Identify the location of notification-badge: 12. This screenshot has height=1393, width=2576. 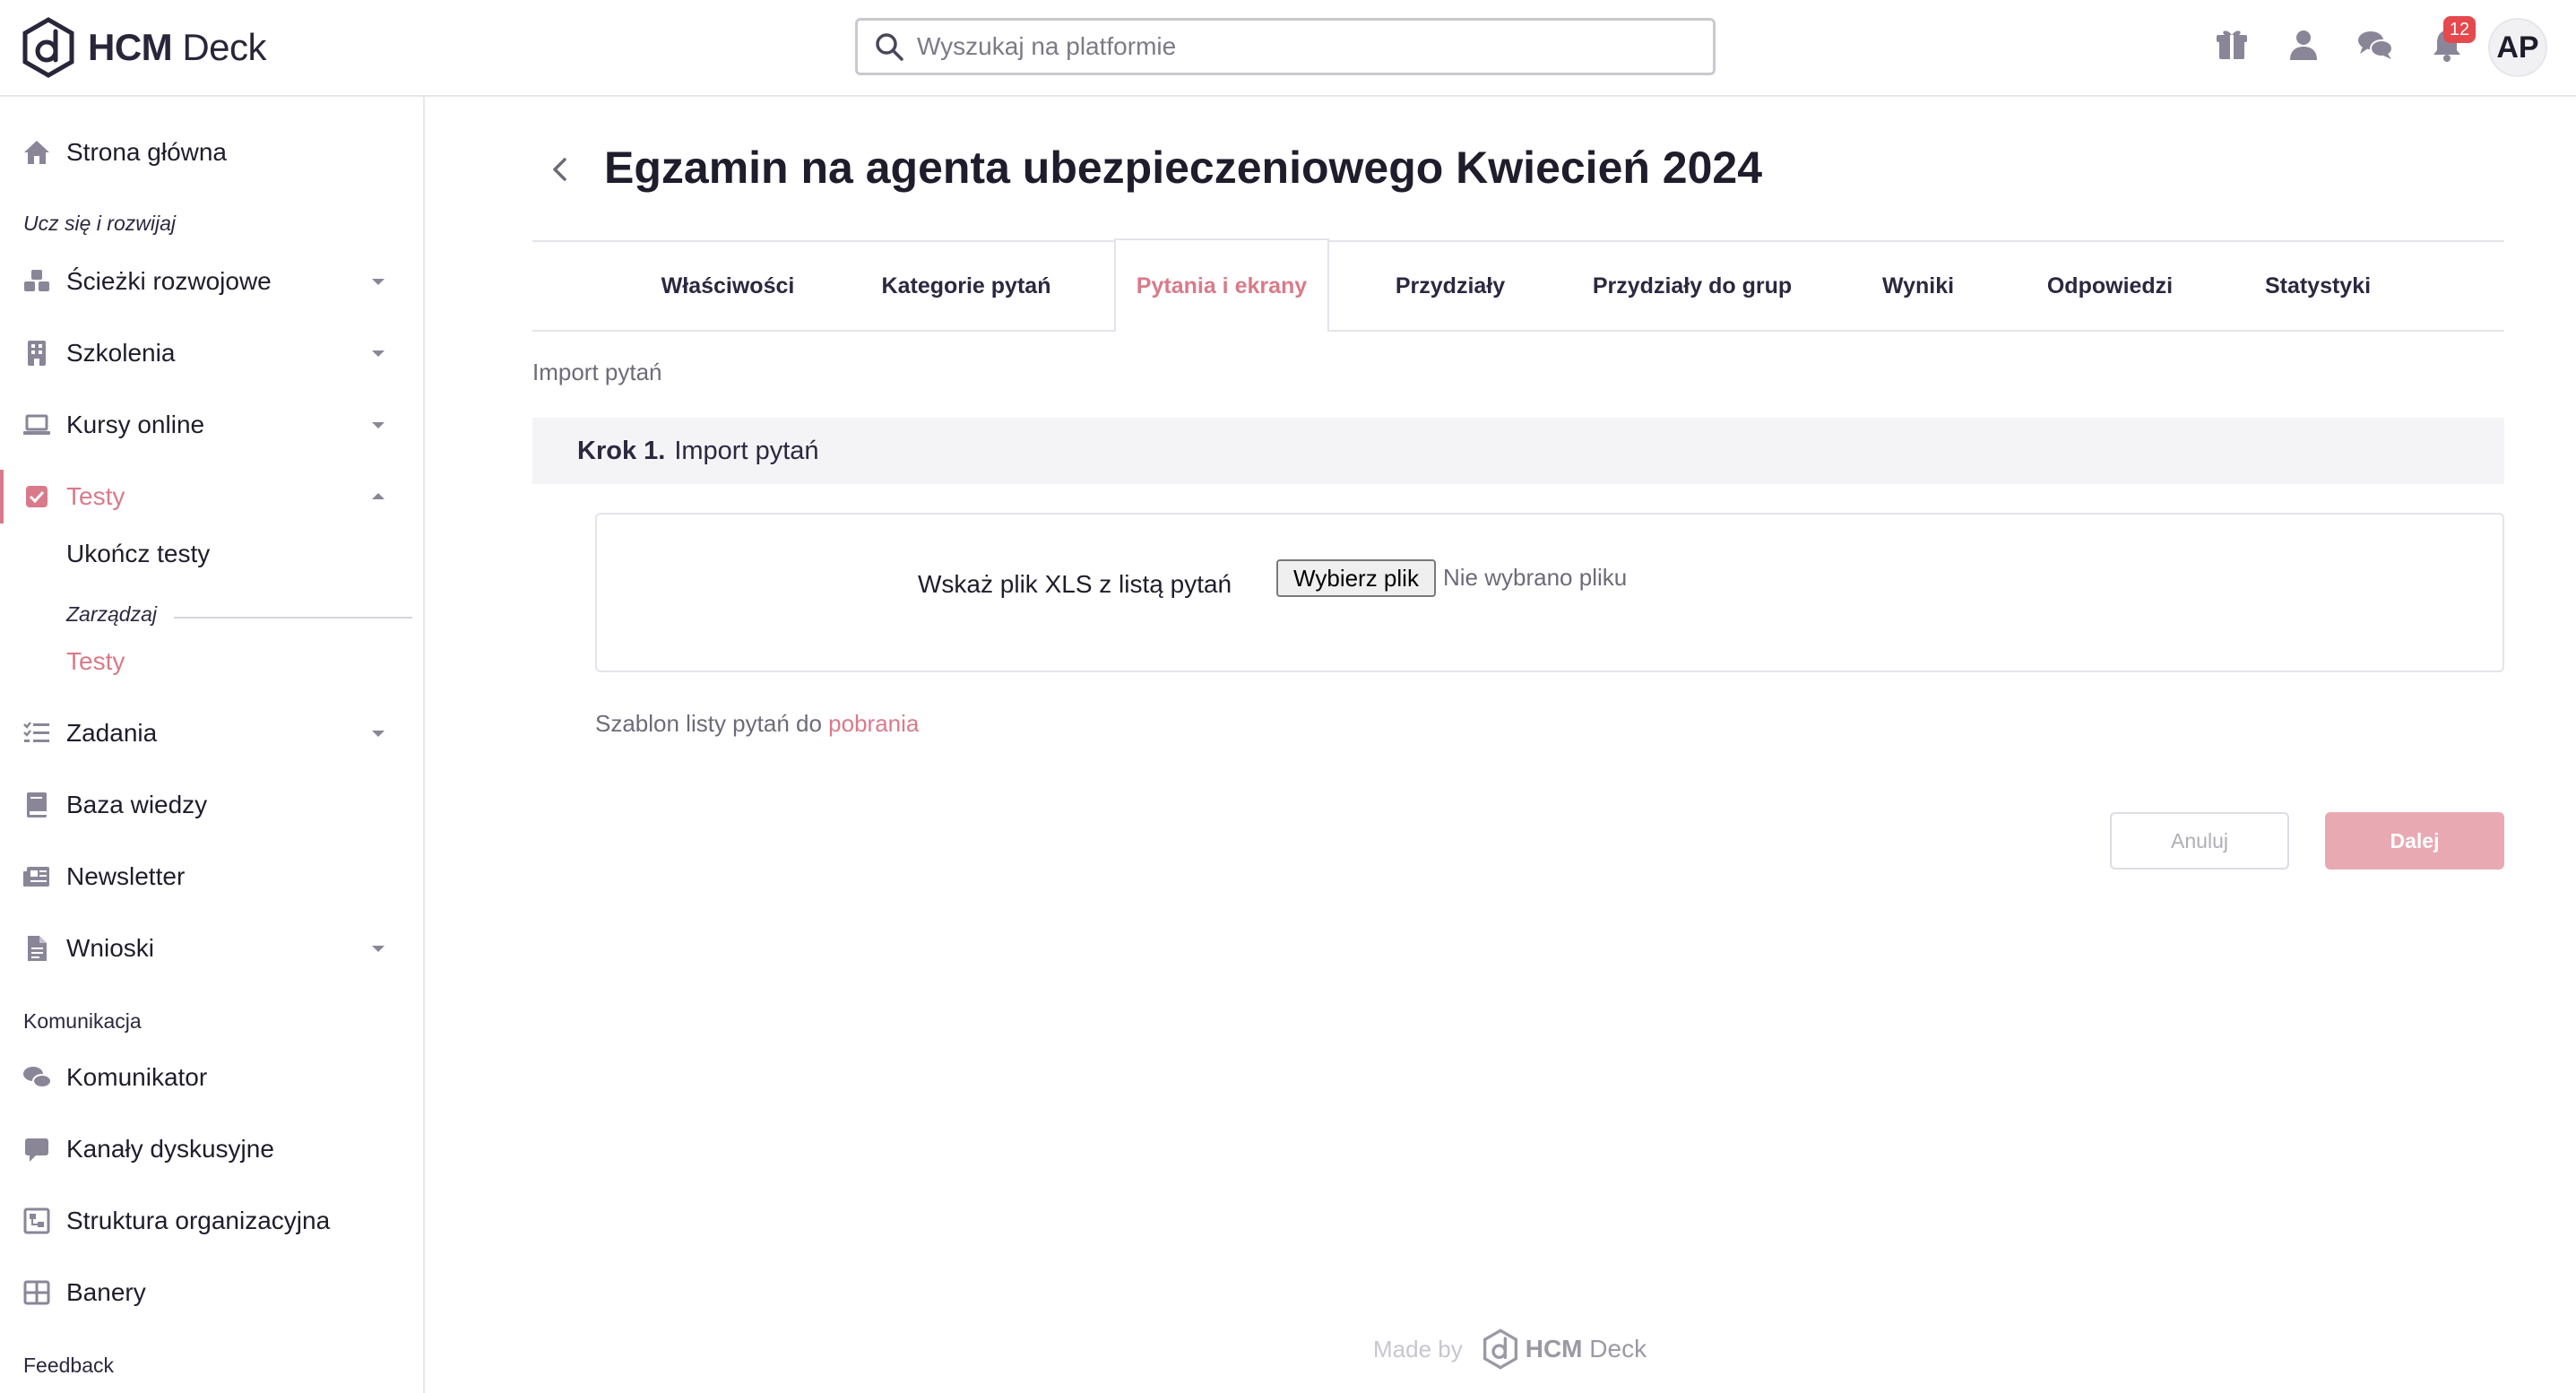
(2459, 29).